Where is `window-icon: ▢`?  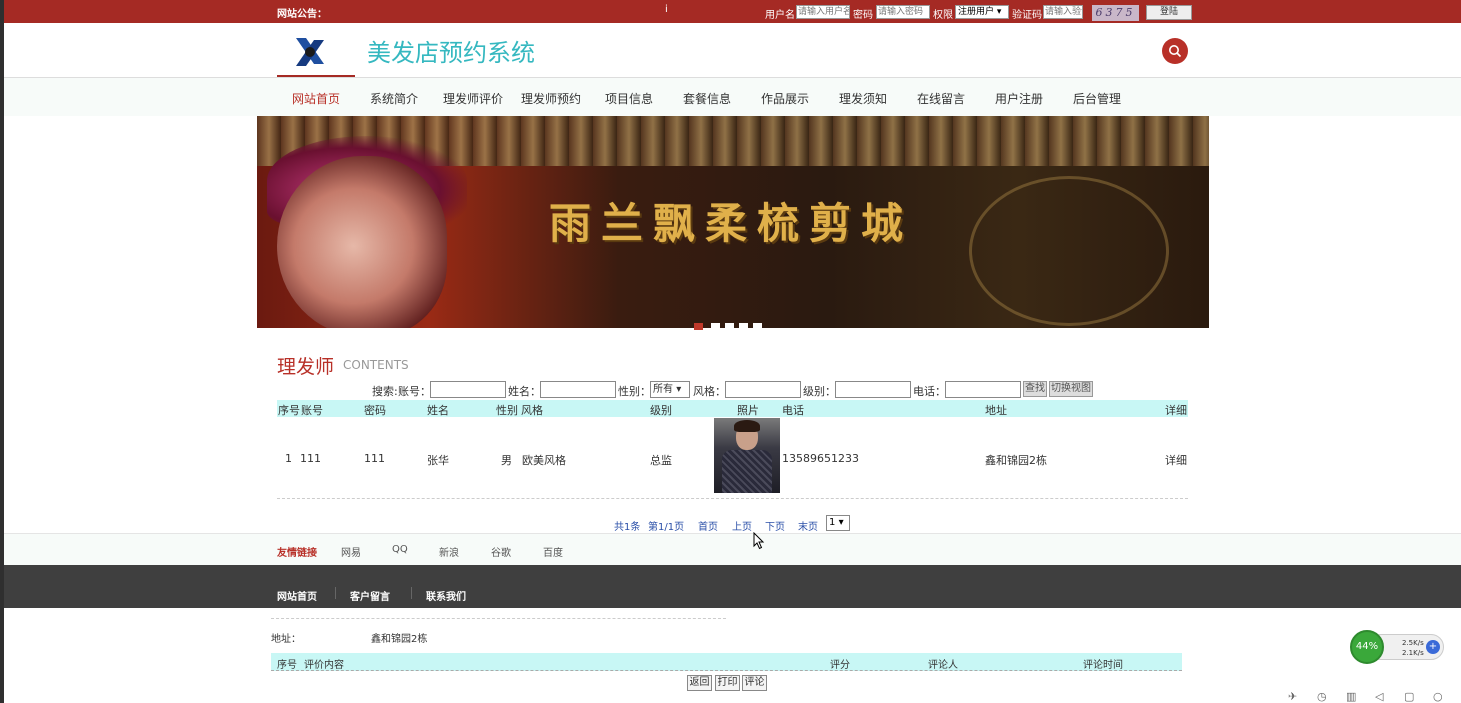 window-icon: ▢ is located at coordinates (1409, 696).